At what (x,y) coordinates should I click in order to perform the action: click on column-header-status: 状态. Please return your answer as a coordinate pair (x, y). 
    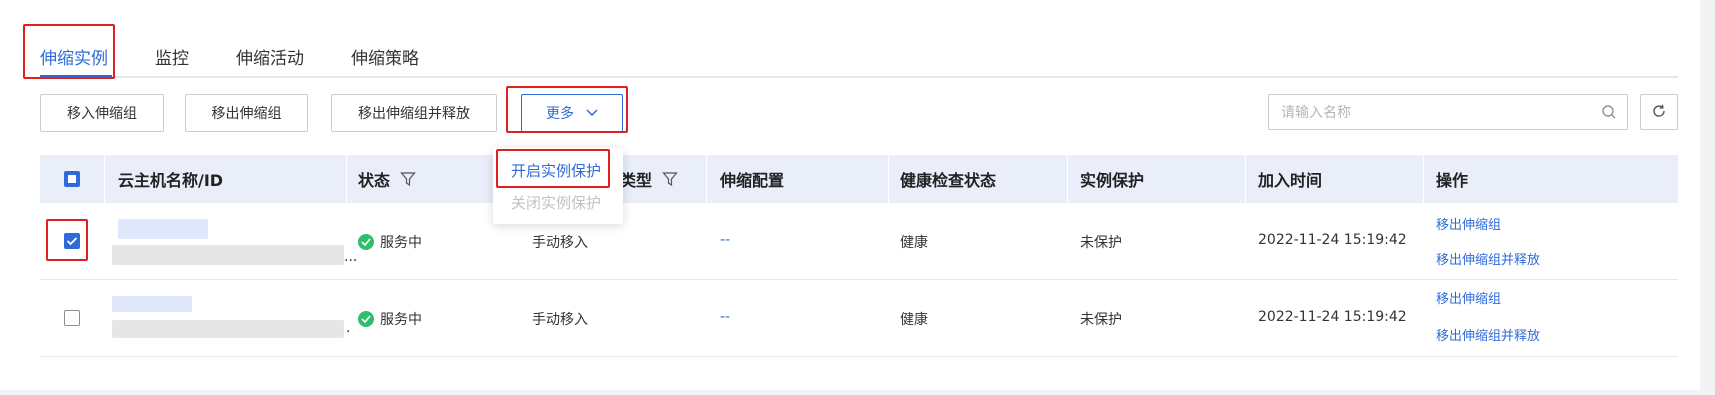
    Looking at the image, I should click on (387, 179).